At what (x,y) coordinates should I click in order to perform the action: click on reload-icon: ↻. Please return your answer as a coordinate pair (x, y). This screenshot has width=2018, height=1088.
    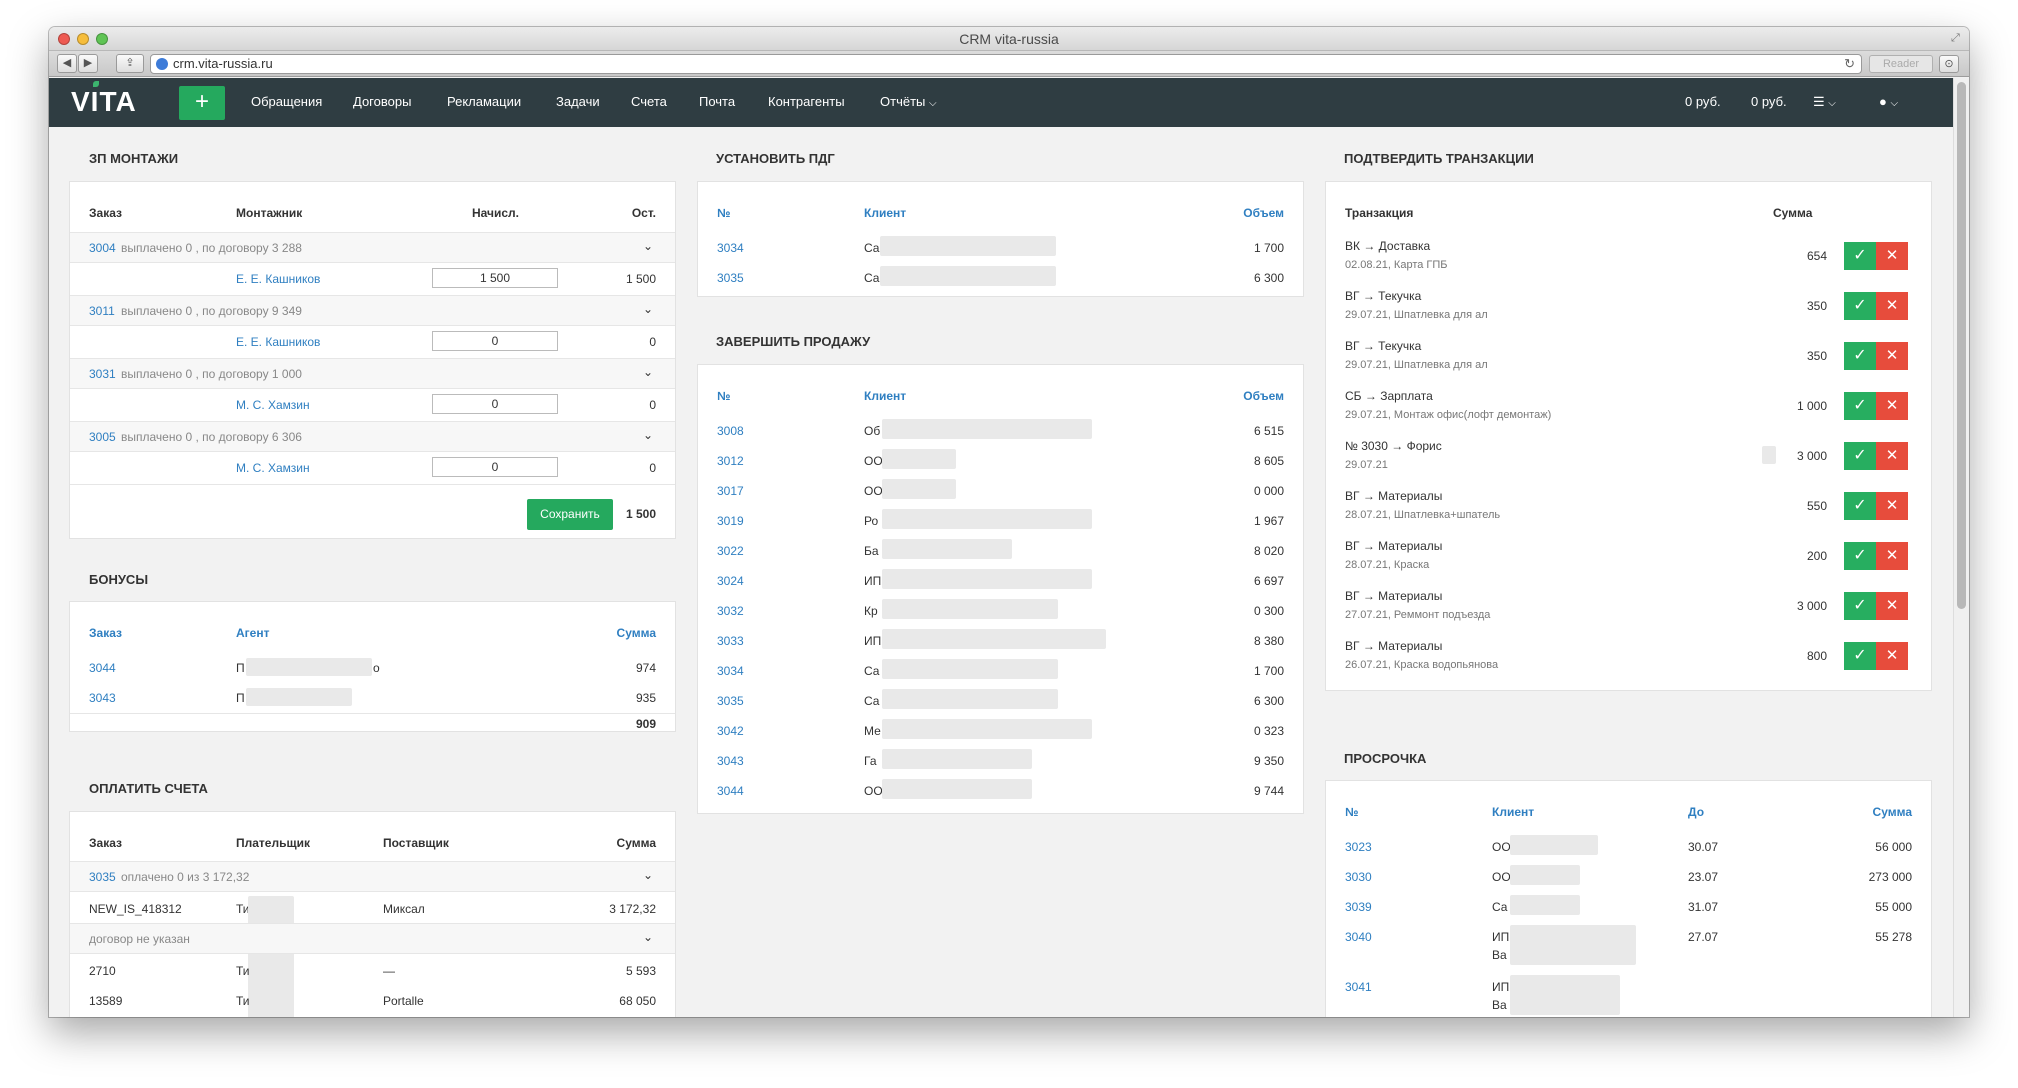
    Looking at the image, I should click on (1849, 64).